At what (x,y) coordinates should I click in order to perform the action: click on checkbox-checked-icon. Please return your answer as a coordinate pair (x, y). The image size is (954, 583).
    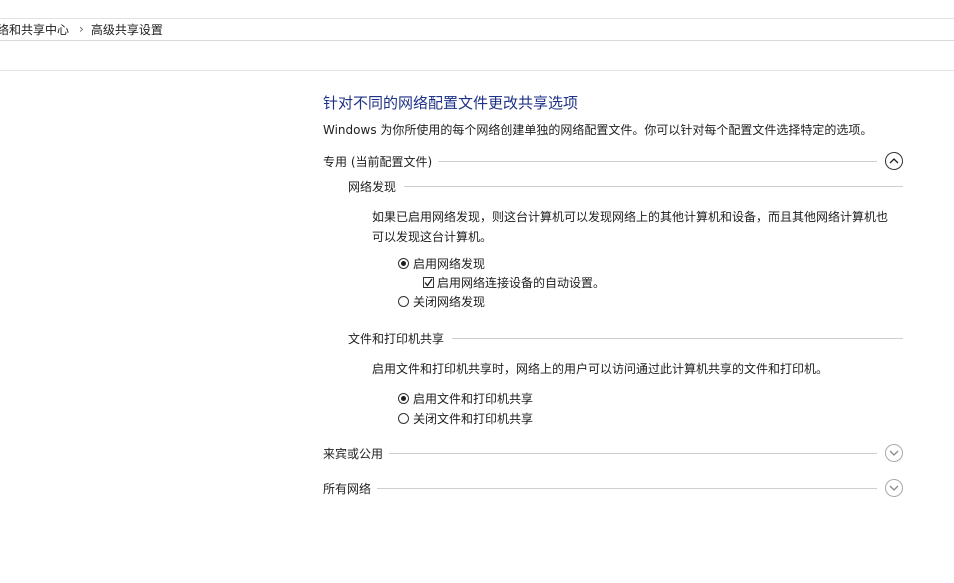
    Looking at the image, I should click on (428, 282).